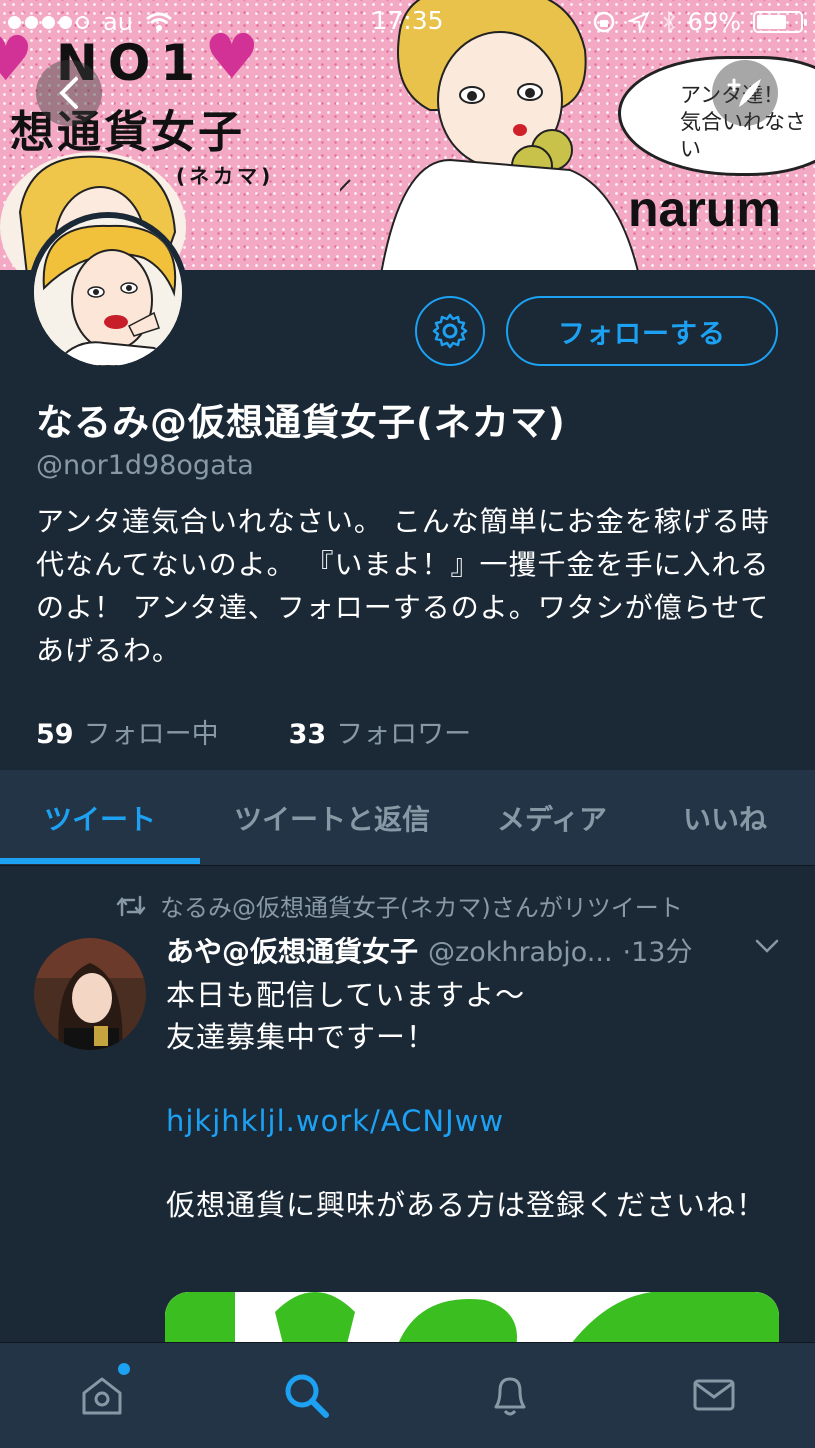 The height and width of the screenshot is (1448, 815). What do you see at coordinates (642, 331) in the screenshot?
I see `follow-button: フォローする` at bounding box center [642, 331].